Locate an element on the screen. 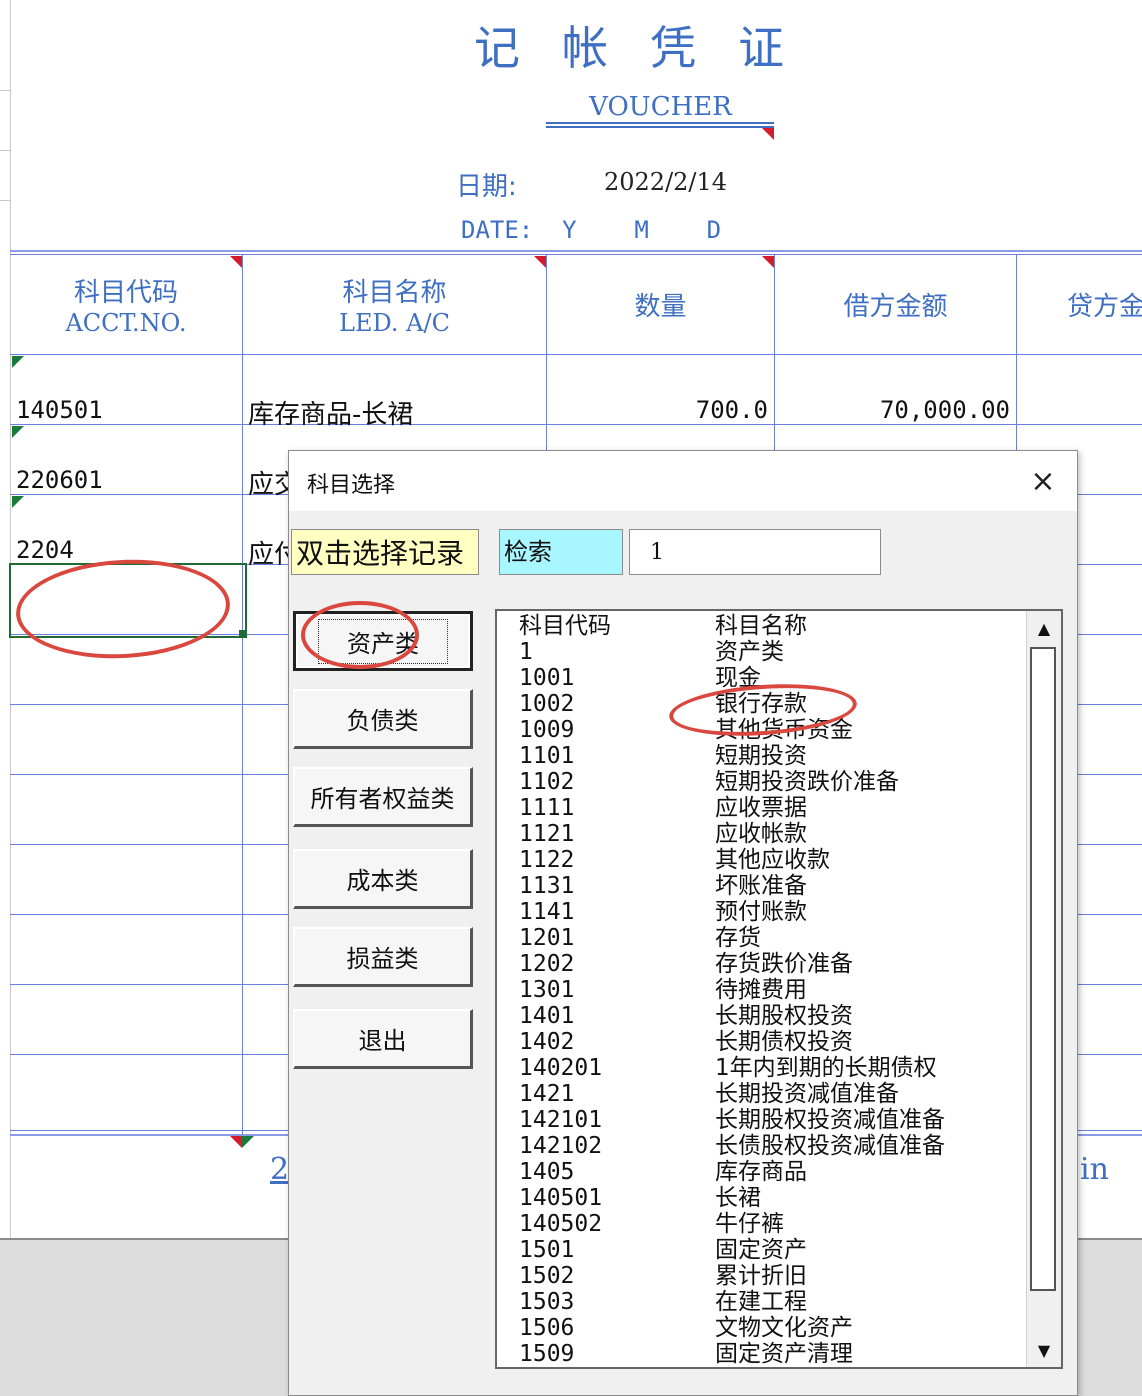 The image size is (1142, 1396). row1-code: 140501 is located at coordinates (59, 410).